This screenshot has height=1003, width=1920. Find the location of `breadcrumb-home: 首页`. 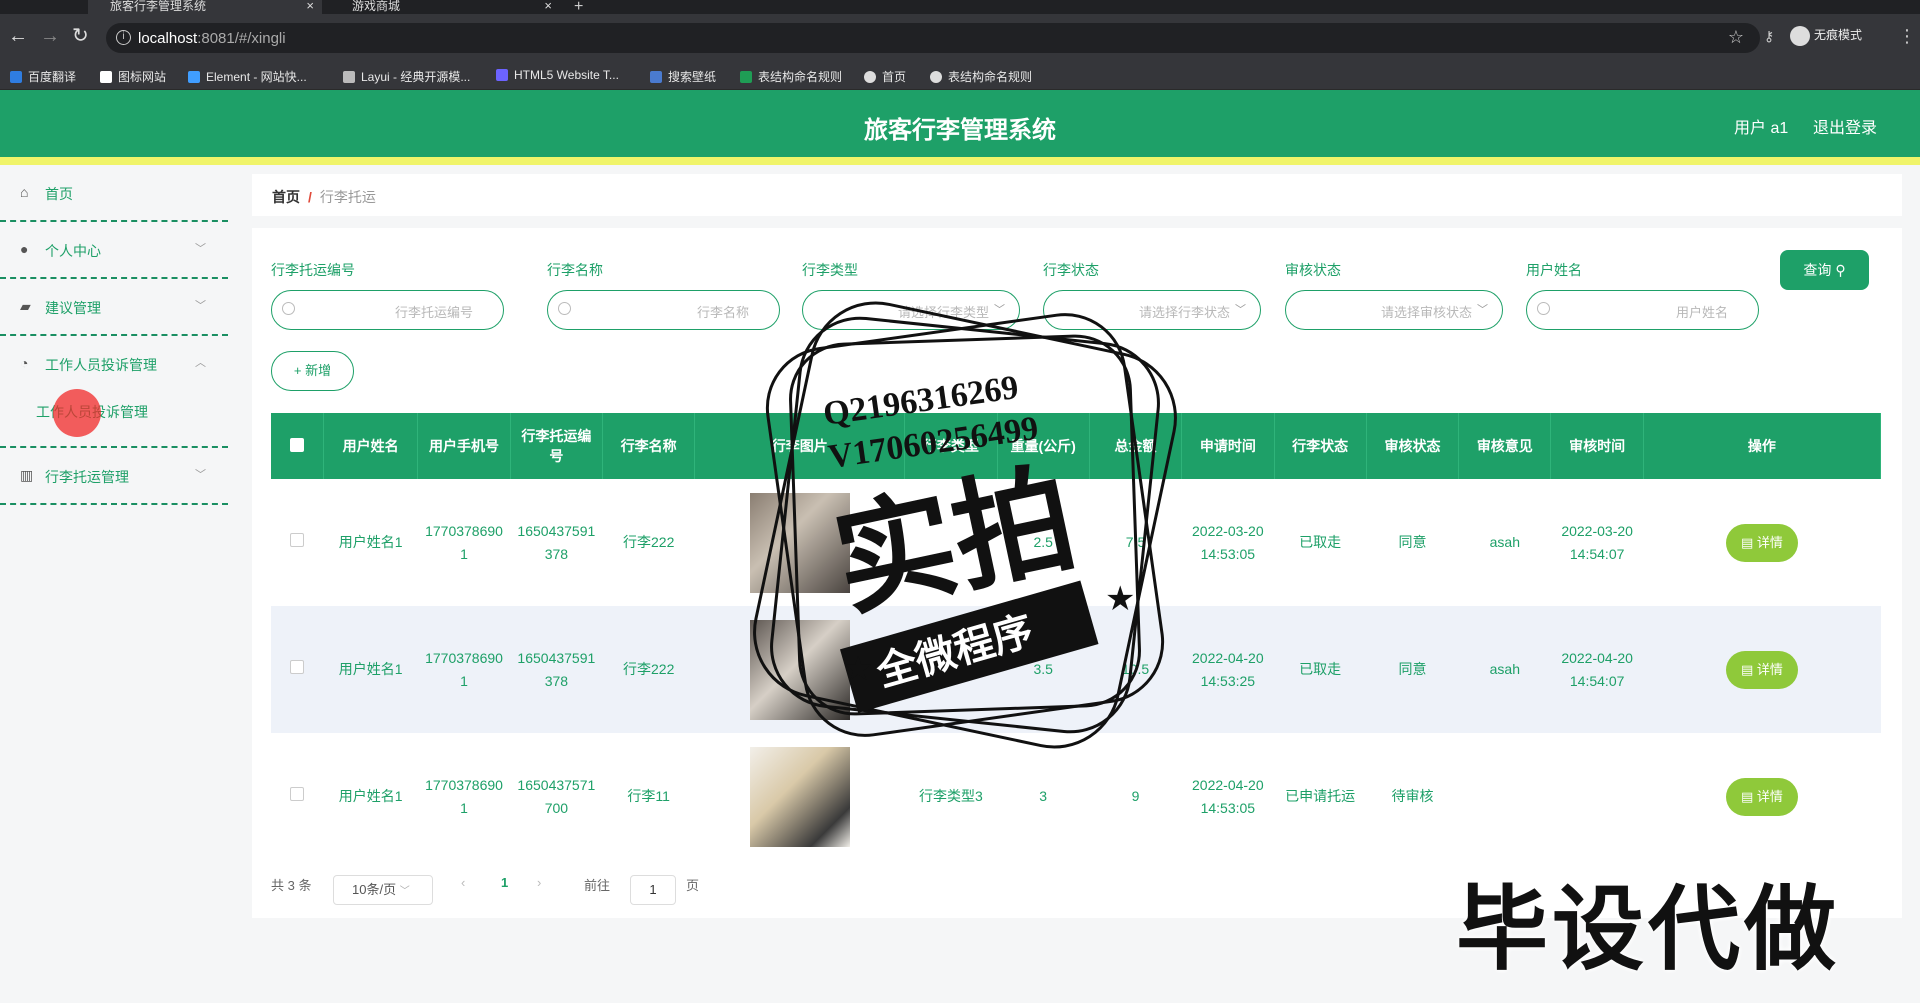

breadcrumb-home: 首页 is located at coordinates (286, 197).